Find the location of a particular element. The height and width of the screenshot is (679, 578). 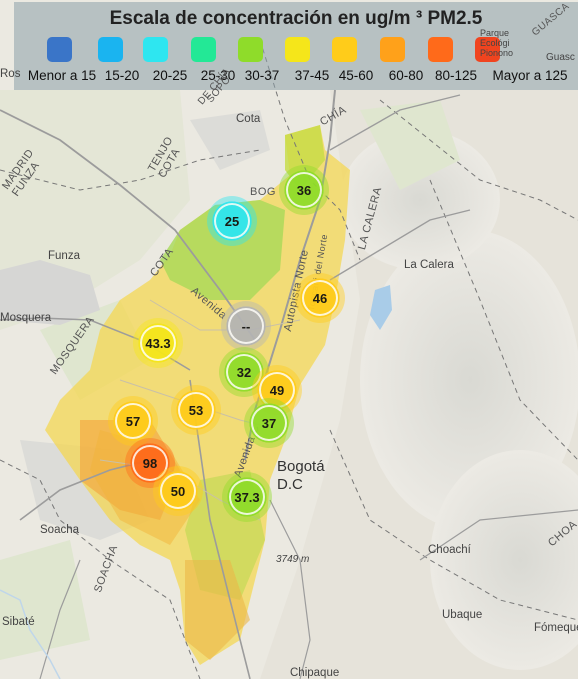

legend-label: 80-125 is located at coordinates (456, 75).